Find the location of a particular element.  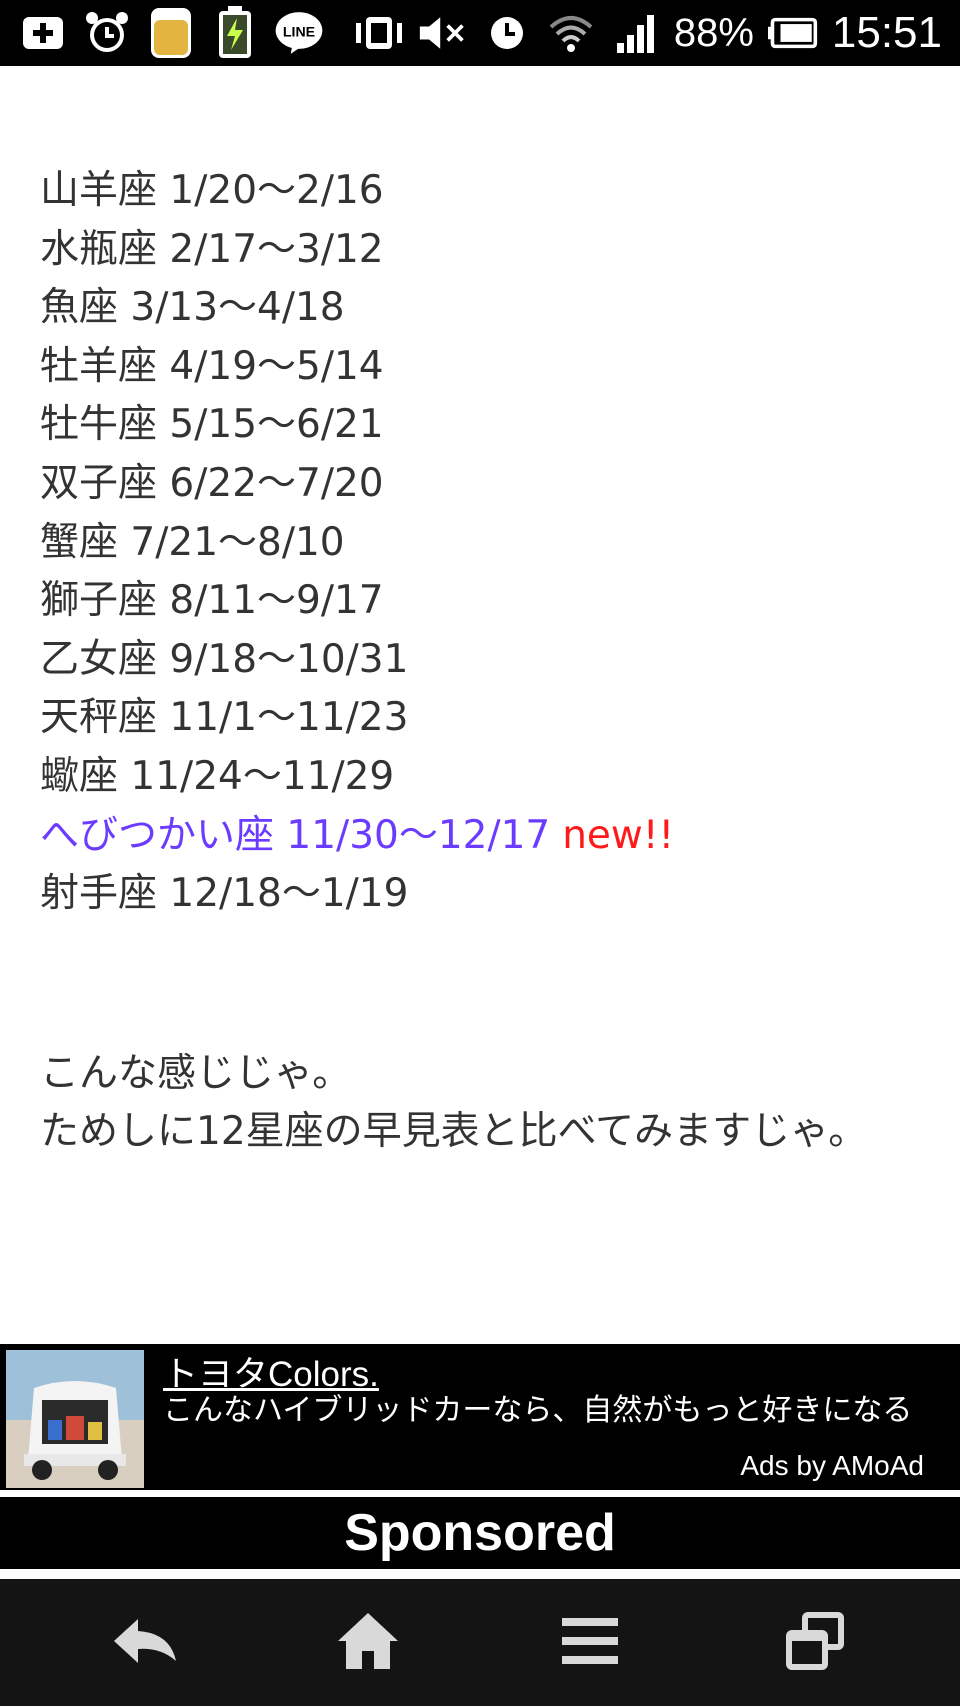

constellation-name: 双子座 is located at coordinates (99, 483).